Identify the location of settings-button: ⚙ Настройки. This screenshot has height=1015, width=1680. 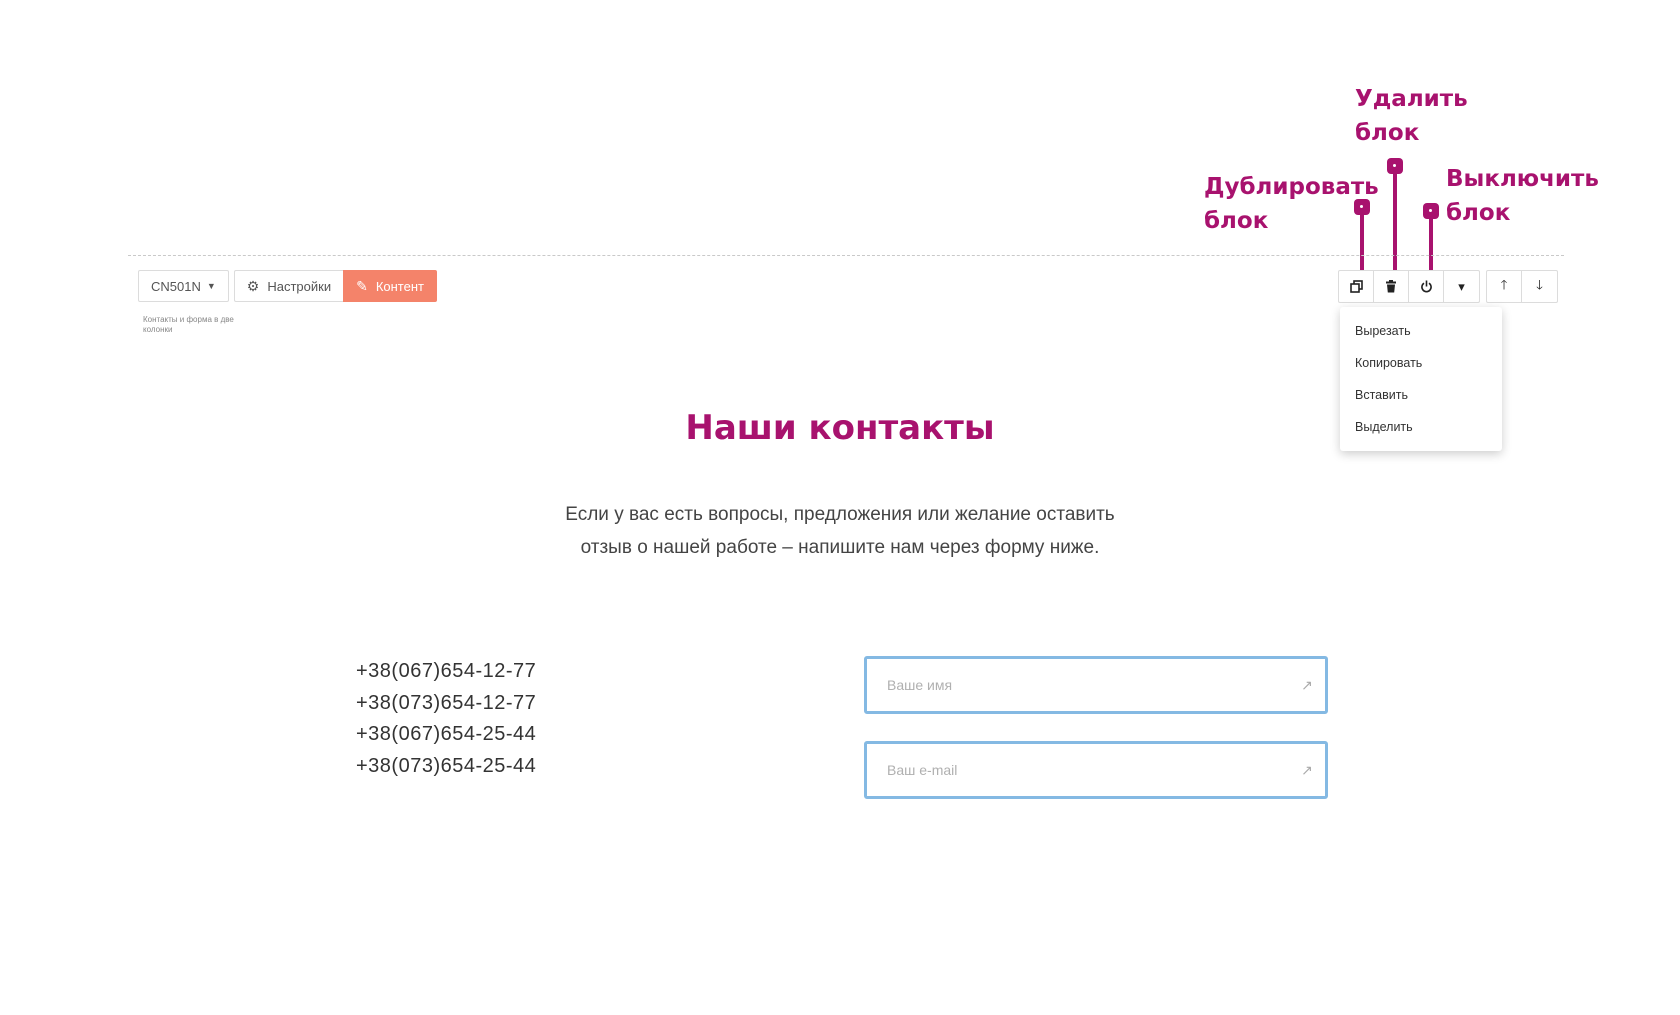
(288, 286).